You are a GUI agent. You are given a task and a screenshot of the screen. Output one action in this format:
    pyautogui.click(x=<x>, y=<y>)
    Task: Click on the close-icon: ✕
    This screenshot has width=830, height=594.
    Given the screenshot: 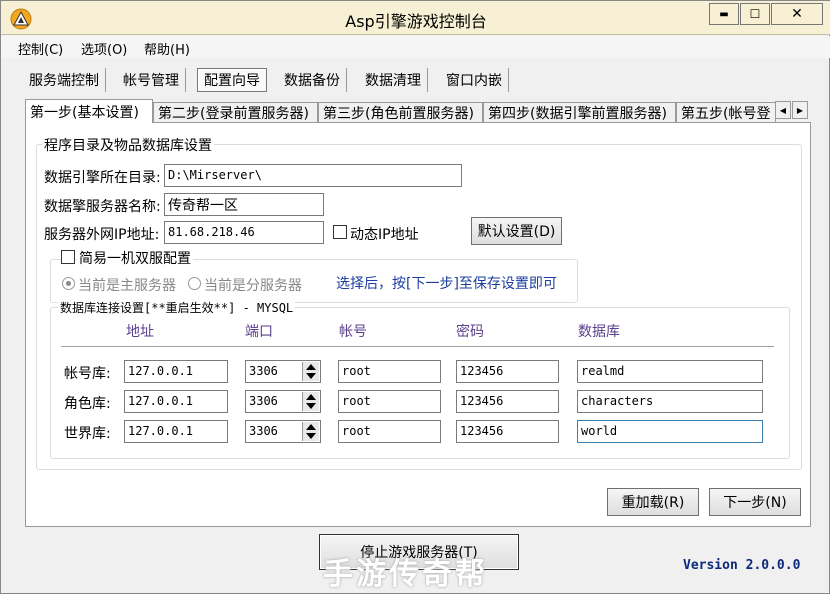 What is the action you would take?
    pyautogui.click(x=797, y=14)
    